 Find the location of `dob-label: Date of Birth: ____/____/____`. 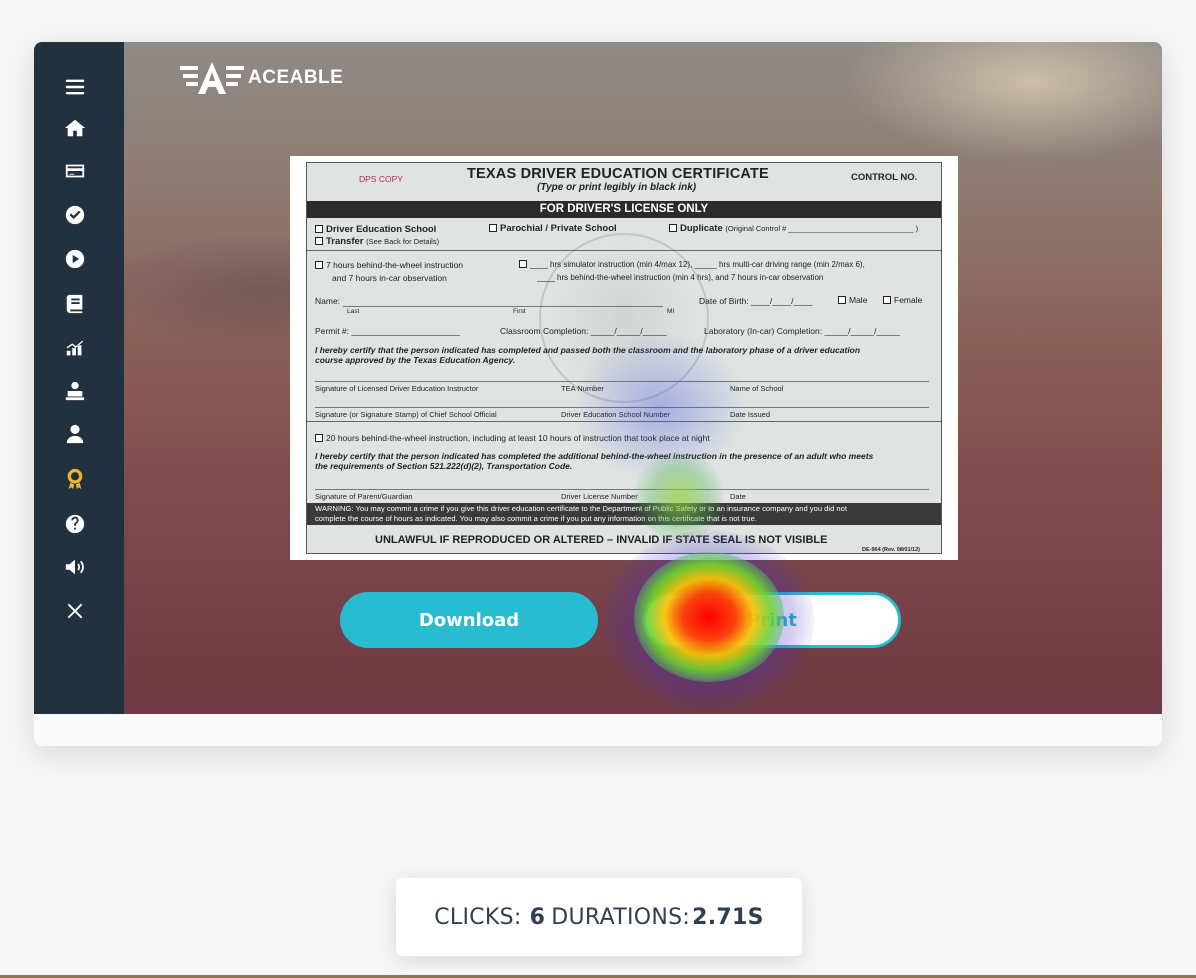

dob-label: Date of Birth: ____/____/____ is located at coordinates (756, 301).